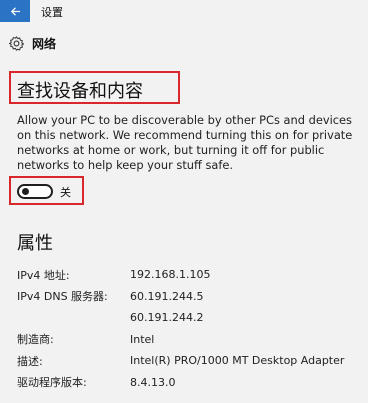 This screenshot has height=403, width=368. What do you see at coordinates (192, 340) in the screenshot?
I see `property-row: 制造商: Intel` at bounding box center [192, 340].